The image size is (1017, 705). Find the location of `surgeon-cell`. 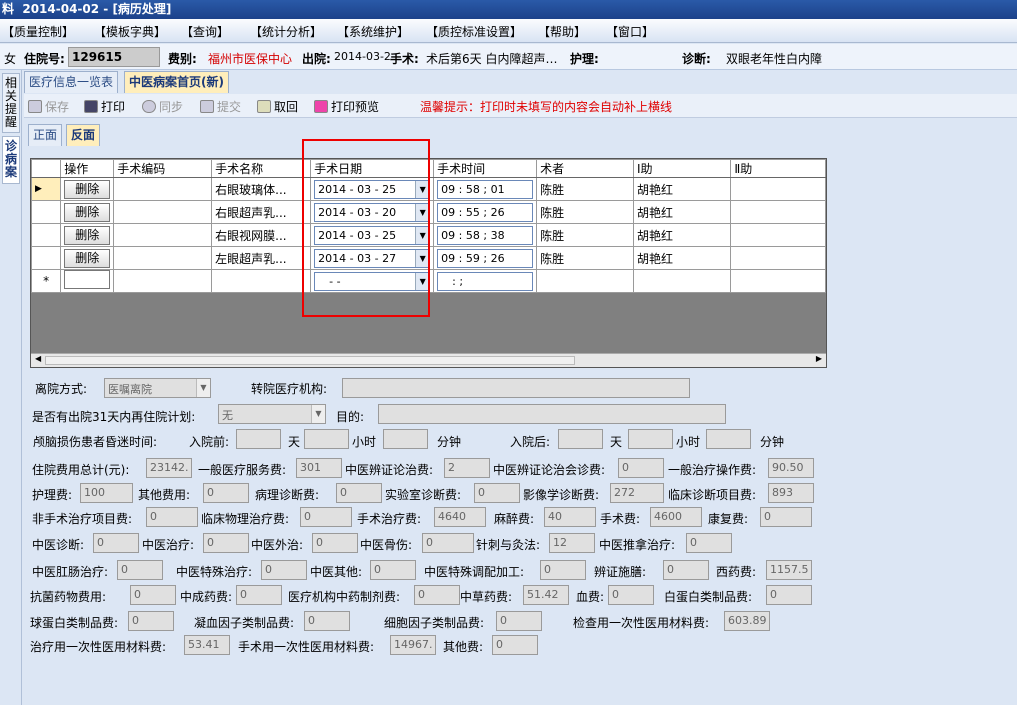

surgeon-cell is located at coordinates (585, 281).